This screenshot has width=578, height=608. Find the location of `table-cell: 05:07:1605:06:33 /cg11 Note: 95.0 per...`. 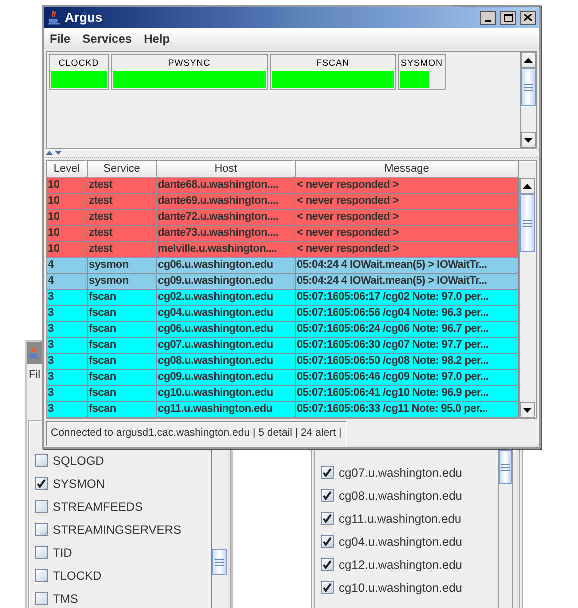

table-cell: 05:07:1605:06:33 /cg11 Note: 95.0 per... is located at coordinates (407, 410).